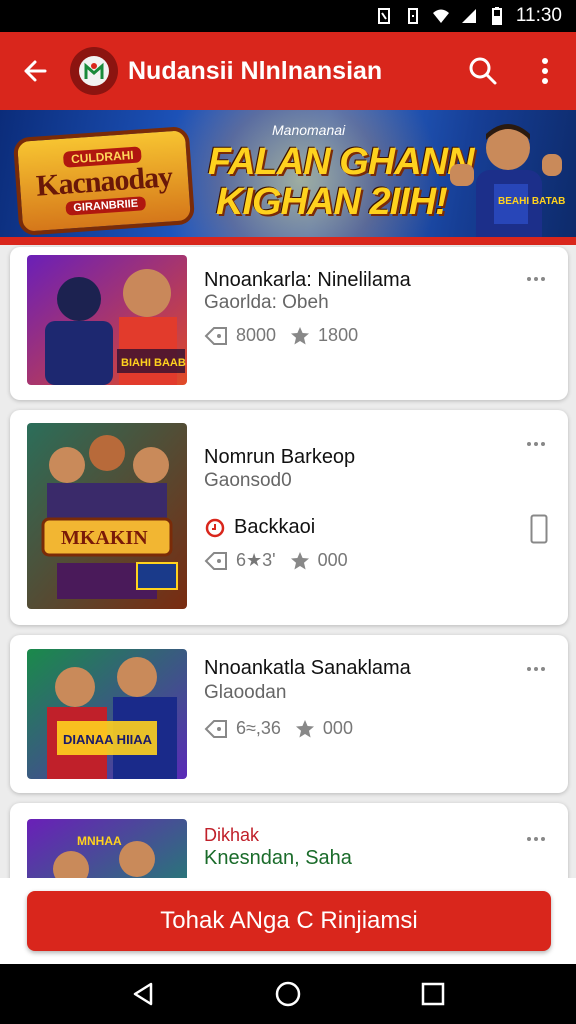 The image size is (576, 1024). What do you see at coordinates (104, 538) in the screenshot?
I see `thumb-caption: MKAKIN` at bounding box center [104, 538].